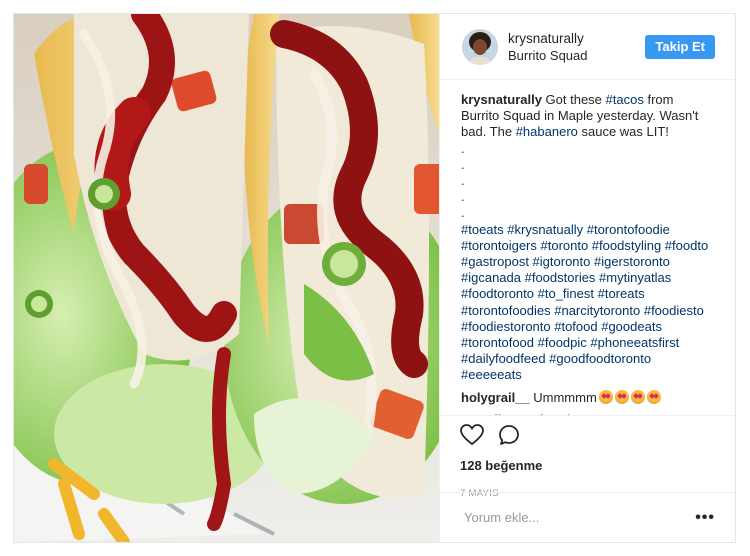 This screenshot has width=750, height=556. Describe the element at coordinates (623, 132) in the screenshot. I see `caption-fragment: sauce was LIT!` at that location.